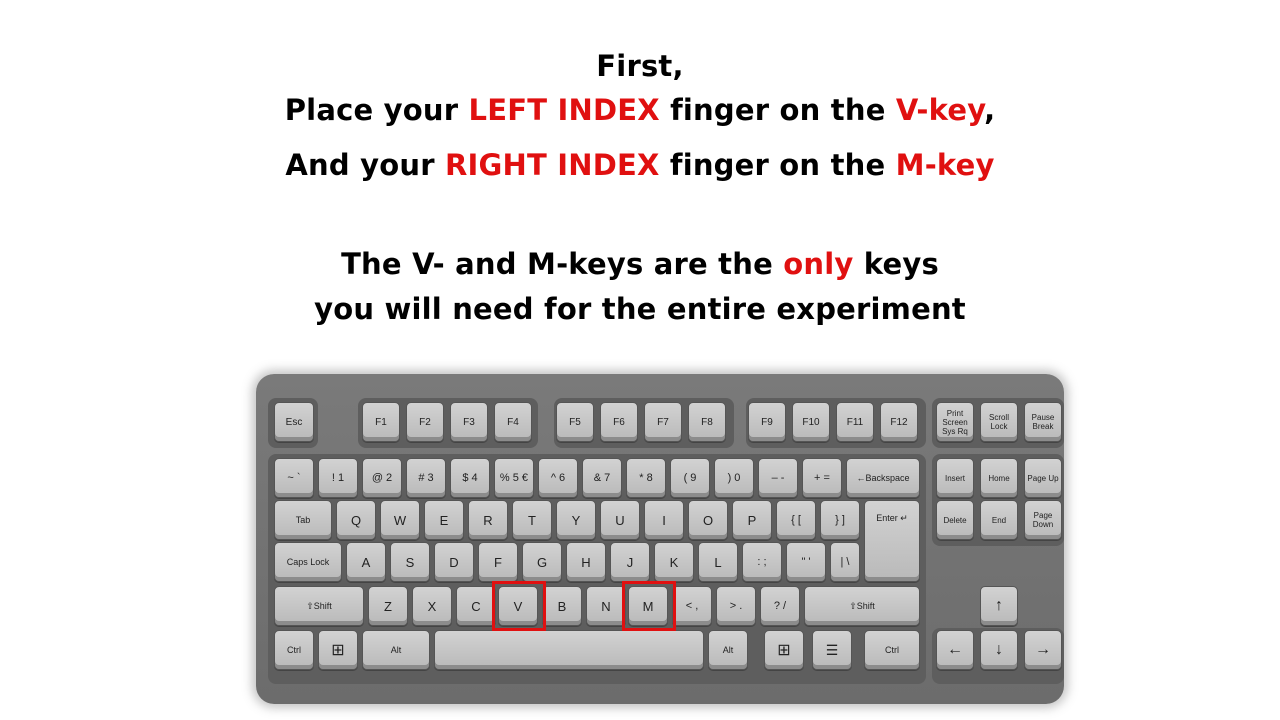 This screenshot has width=1280, height=720. What do you see at coordinates (619, 422) in the screenshot?
I see `key-label: F6` at bounding box center [619, 422].